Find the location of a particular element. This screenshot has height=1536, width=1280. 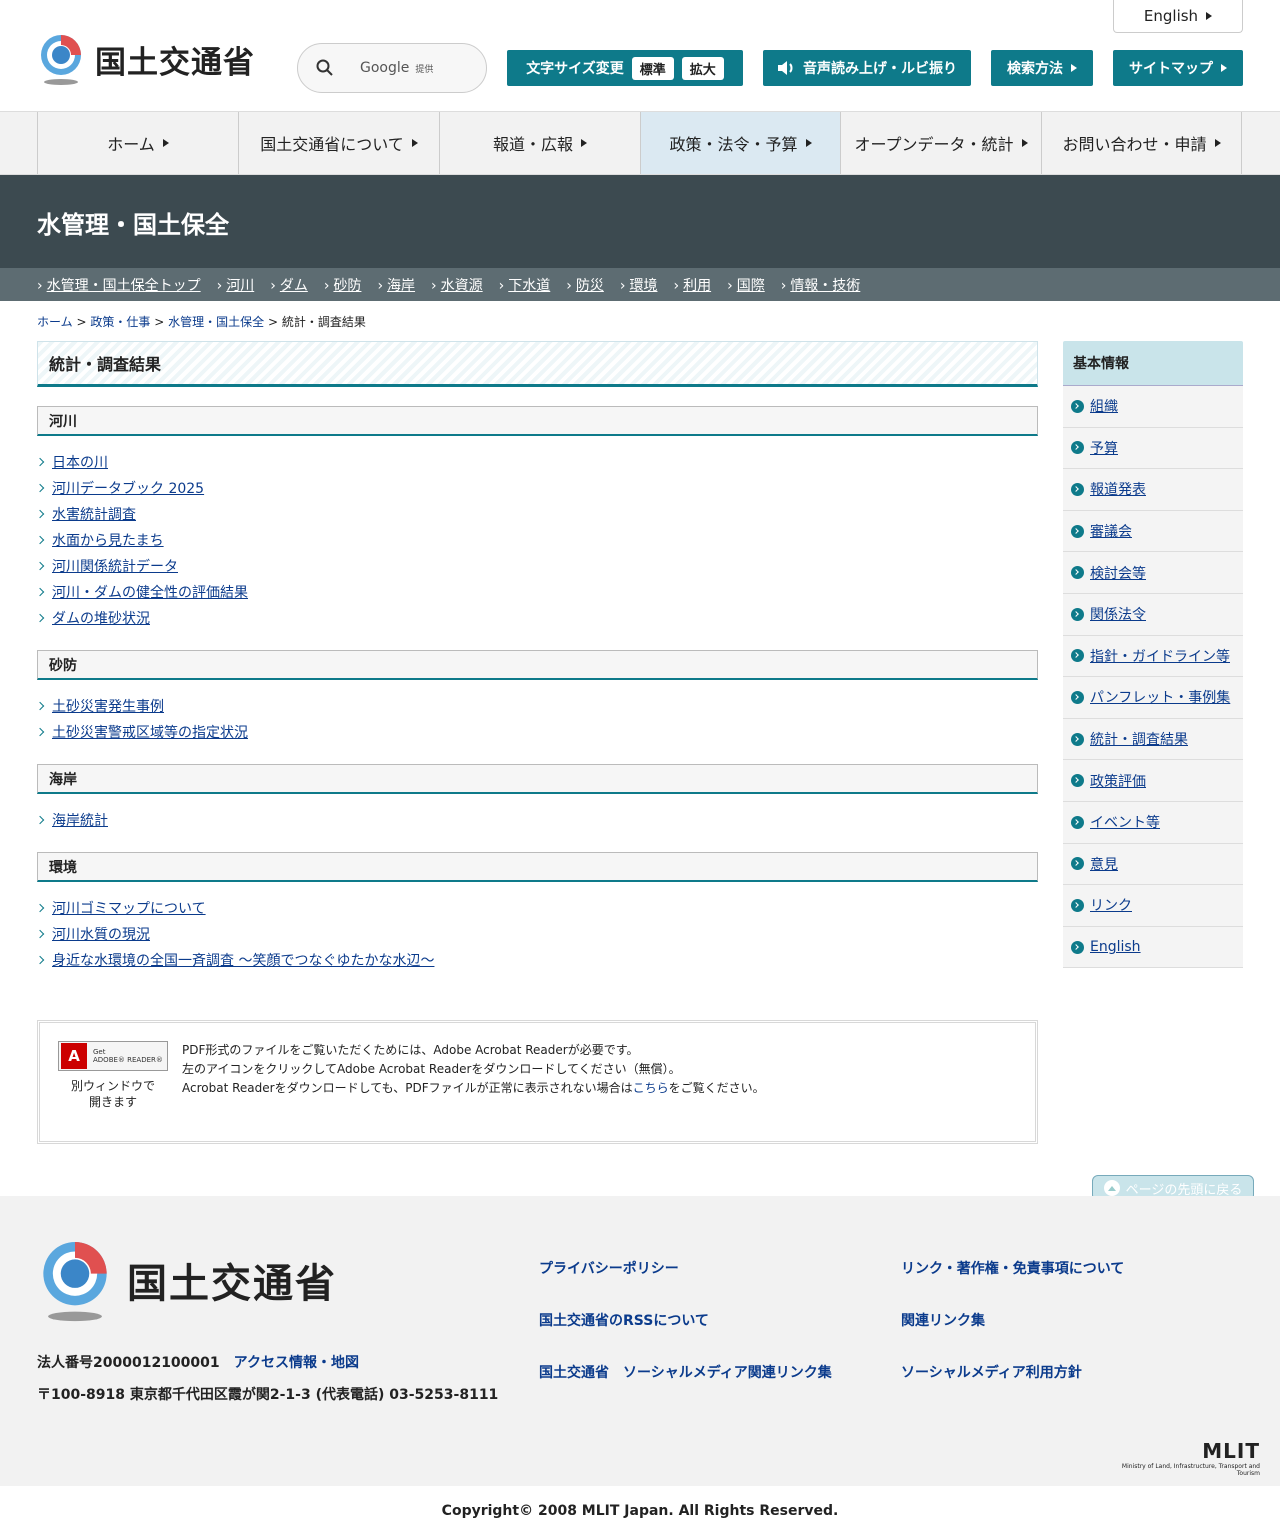

sidebar-item-events: イベント等 is located at coordinates (1153, 822).